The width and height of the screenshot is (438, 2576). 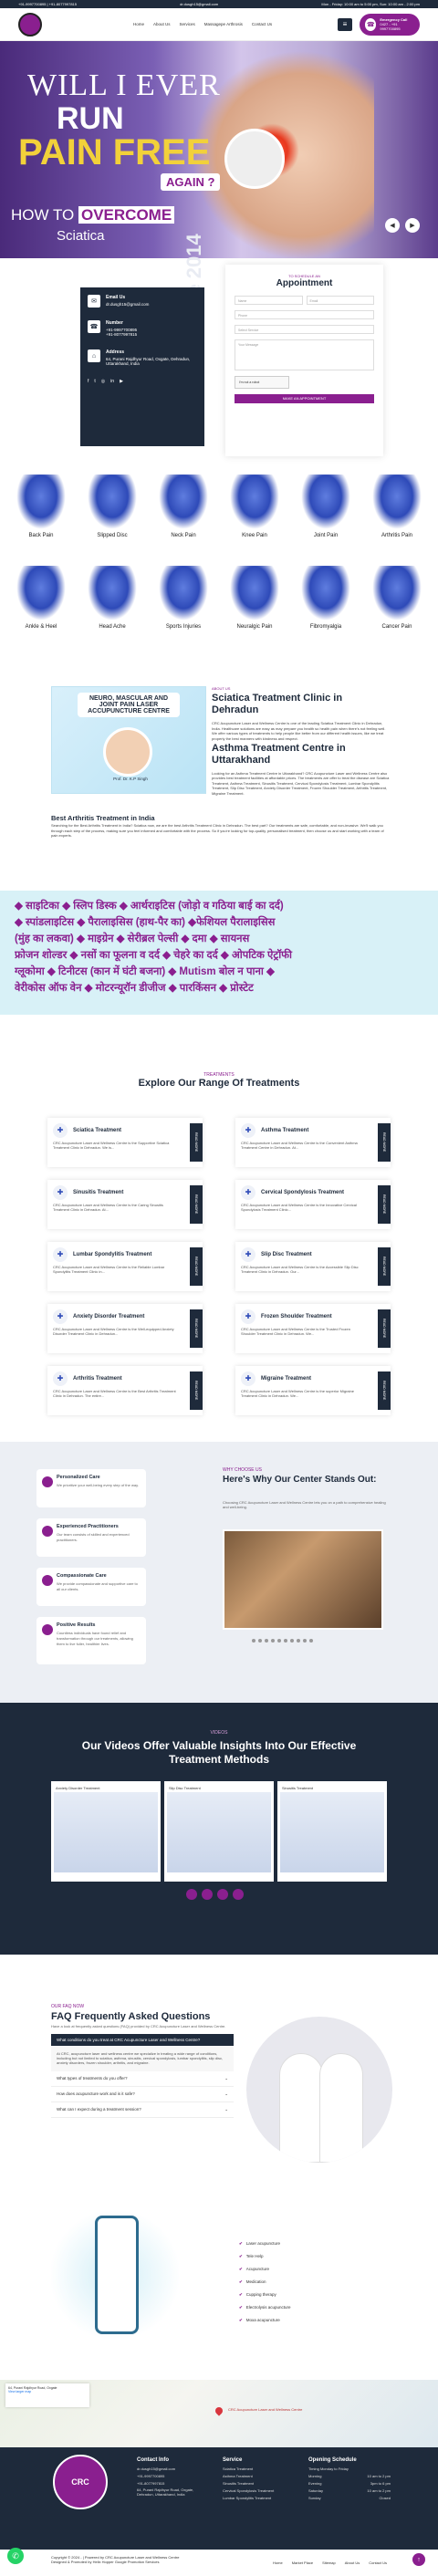 I want to click on prev-arrow-icon: ◀, so click(x=392, y=225).